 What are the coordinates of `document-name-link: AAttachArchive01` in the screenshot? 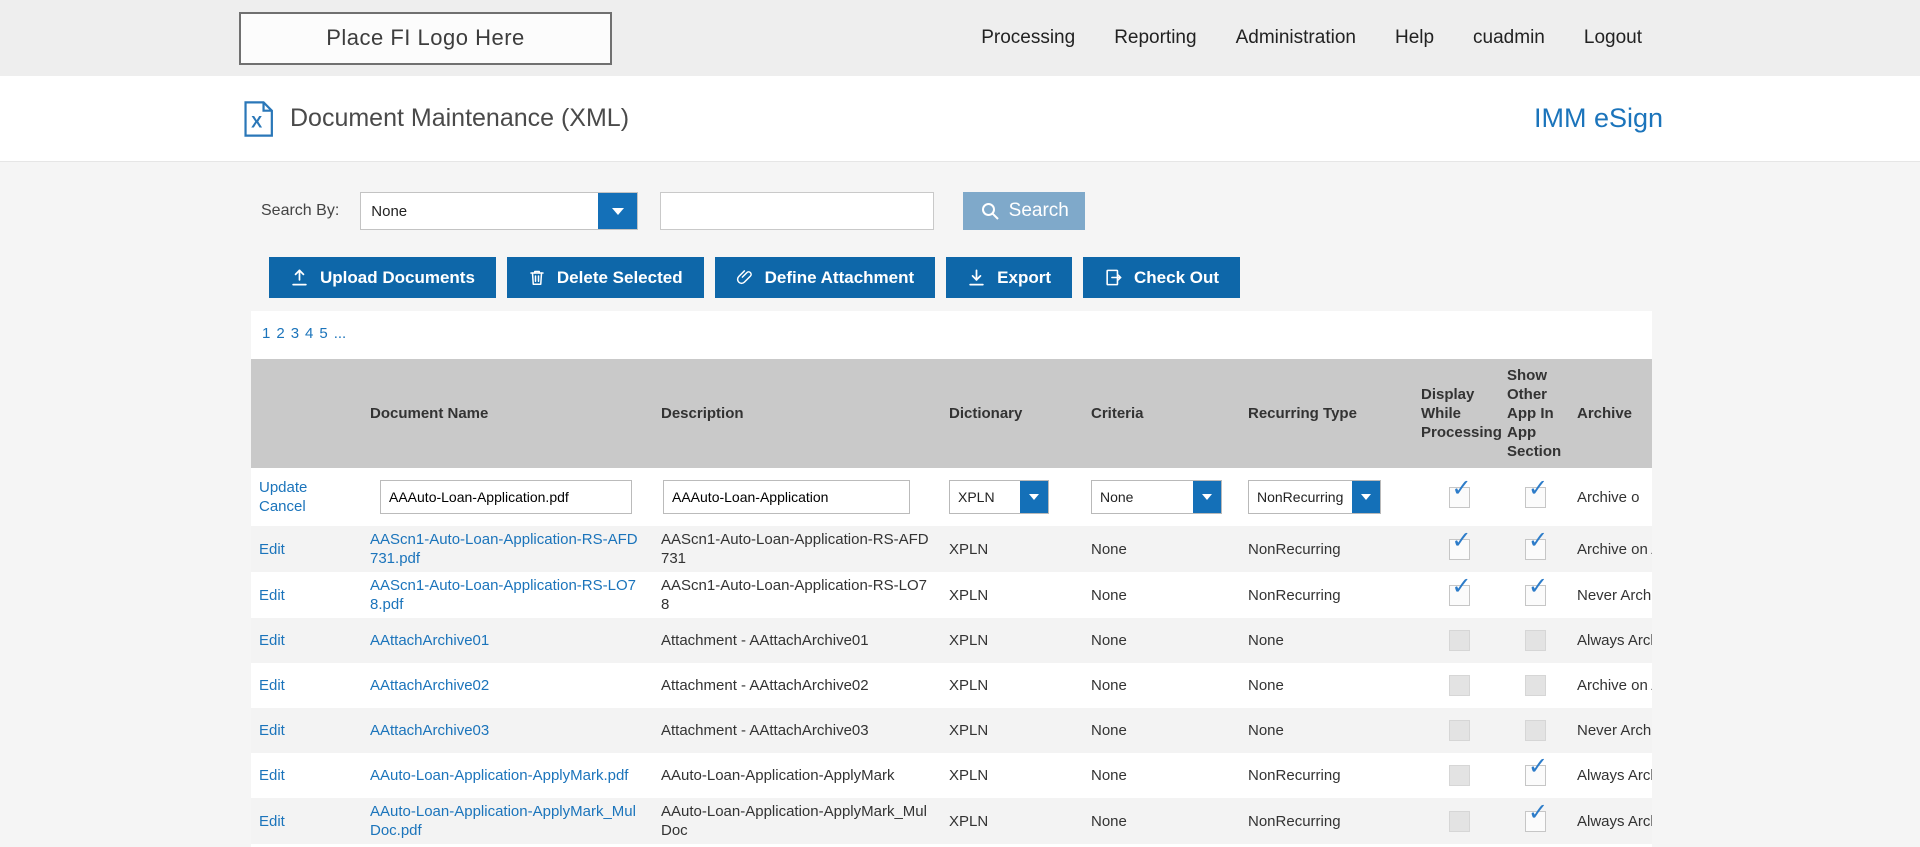 It's located at (429, 640).